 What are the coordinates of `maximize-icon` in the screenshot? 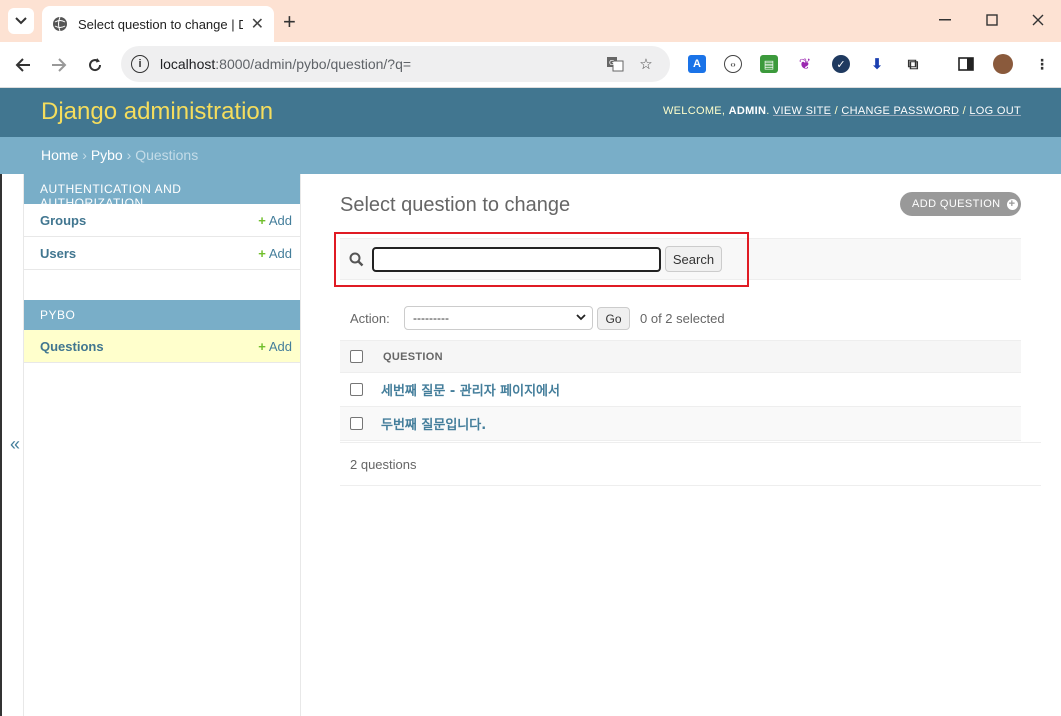 It's located at (992, 20).